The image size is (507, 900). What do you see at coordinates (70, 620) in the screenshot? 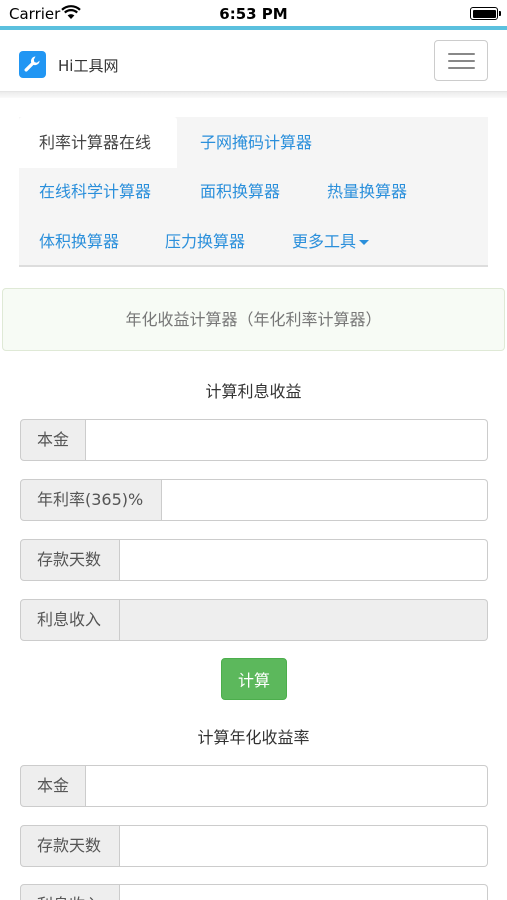
I see `interest-income-label: 利息收入` at bounding box center [70, 620].